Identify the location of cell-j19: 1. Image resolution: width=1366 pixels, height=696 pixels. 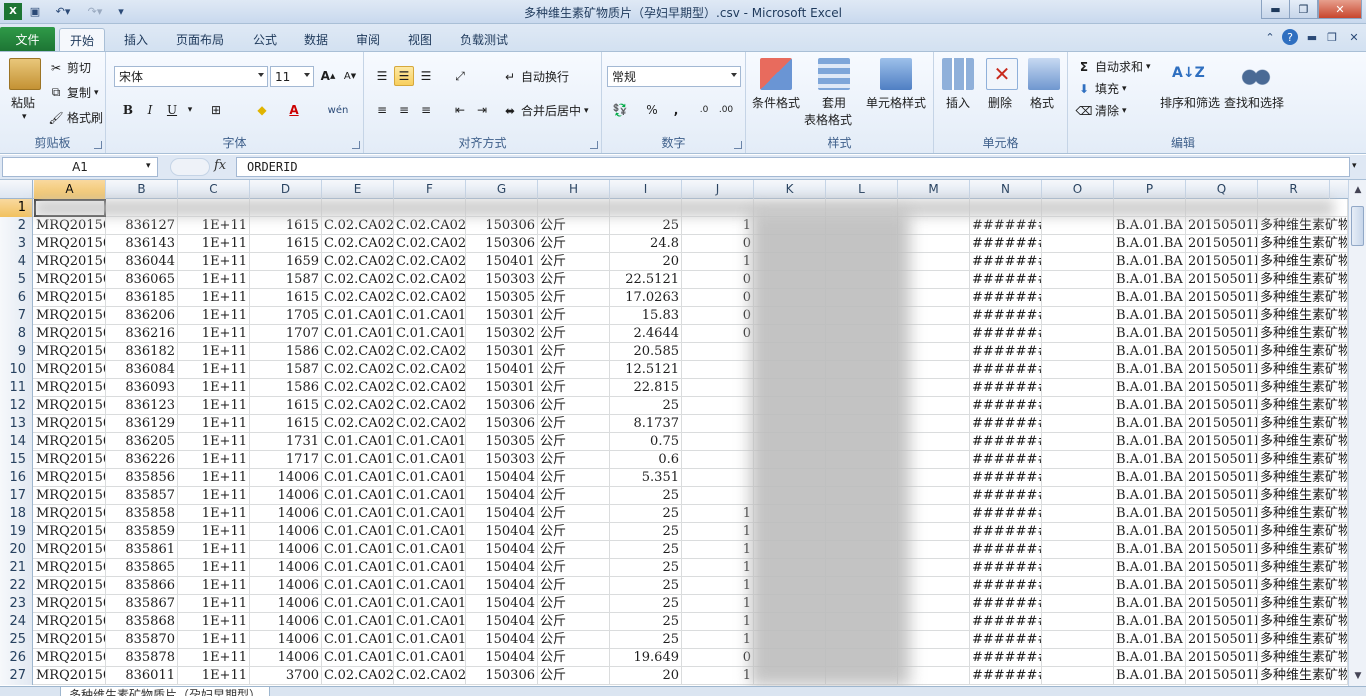
(718, 532).